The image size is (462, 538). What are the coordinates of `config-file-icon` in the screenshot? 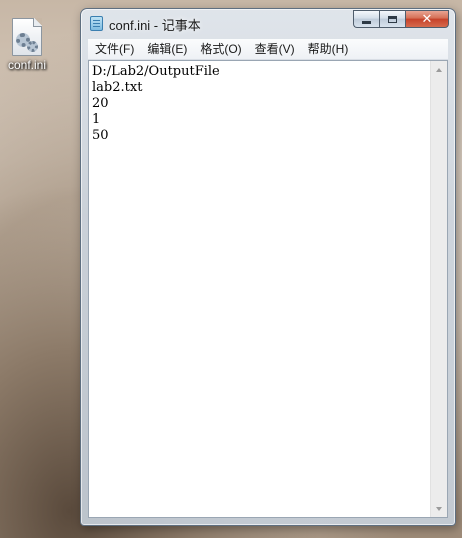 It's located at (27, 37).